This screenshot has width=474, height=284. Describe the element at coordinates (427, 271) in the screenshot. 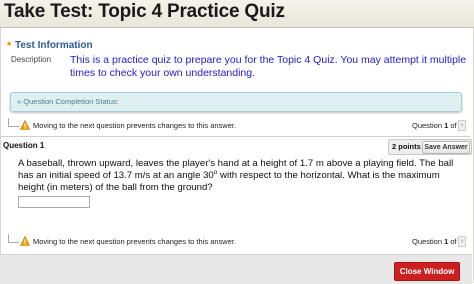

I see `close-window-button: Close Window` at that location.